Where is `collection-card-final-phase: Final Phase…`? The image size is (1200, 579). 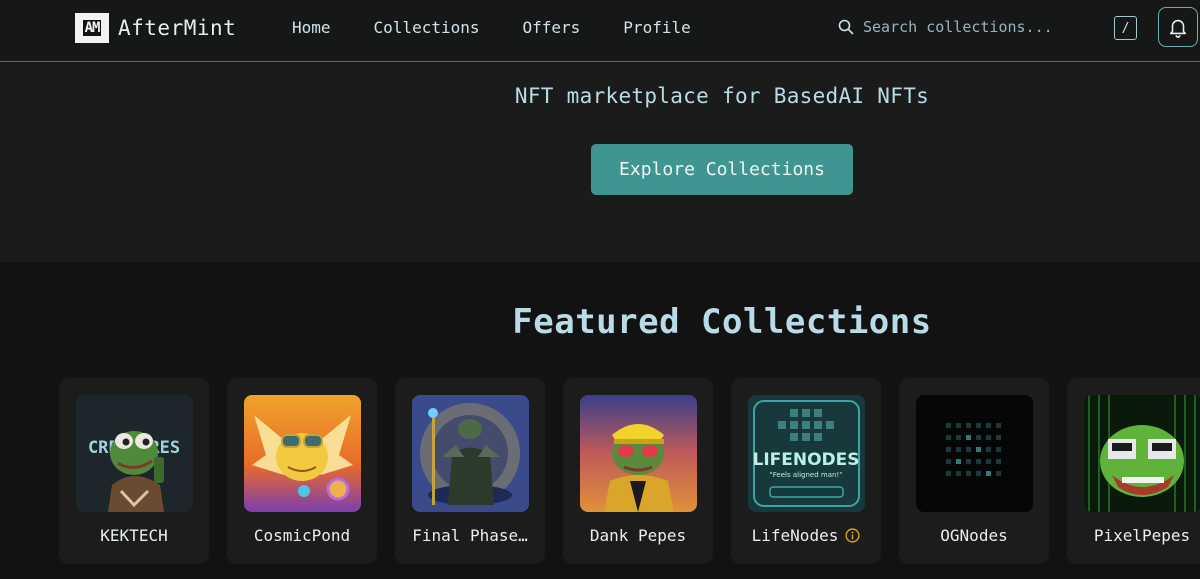 collection-card-final-phase: Final Phase… is located at coordinates (470, 471).